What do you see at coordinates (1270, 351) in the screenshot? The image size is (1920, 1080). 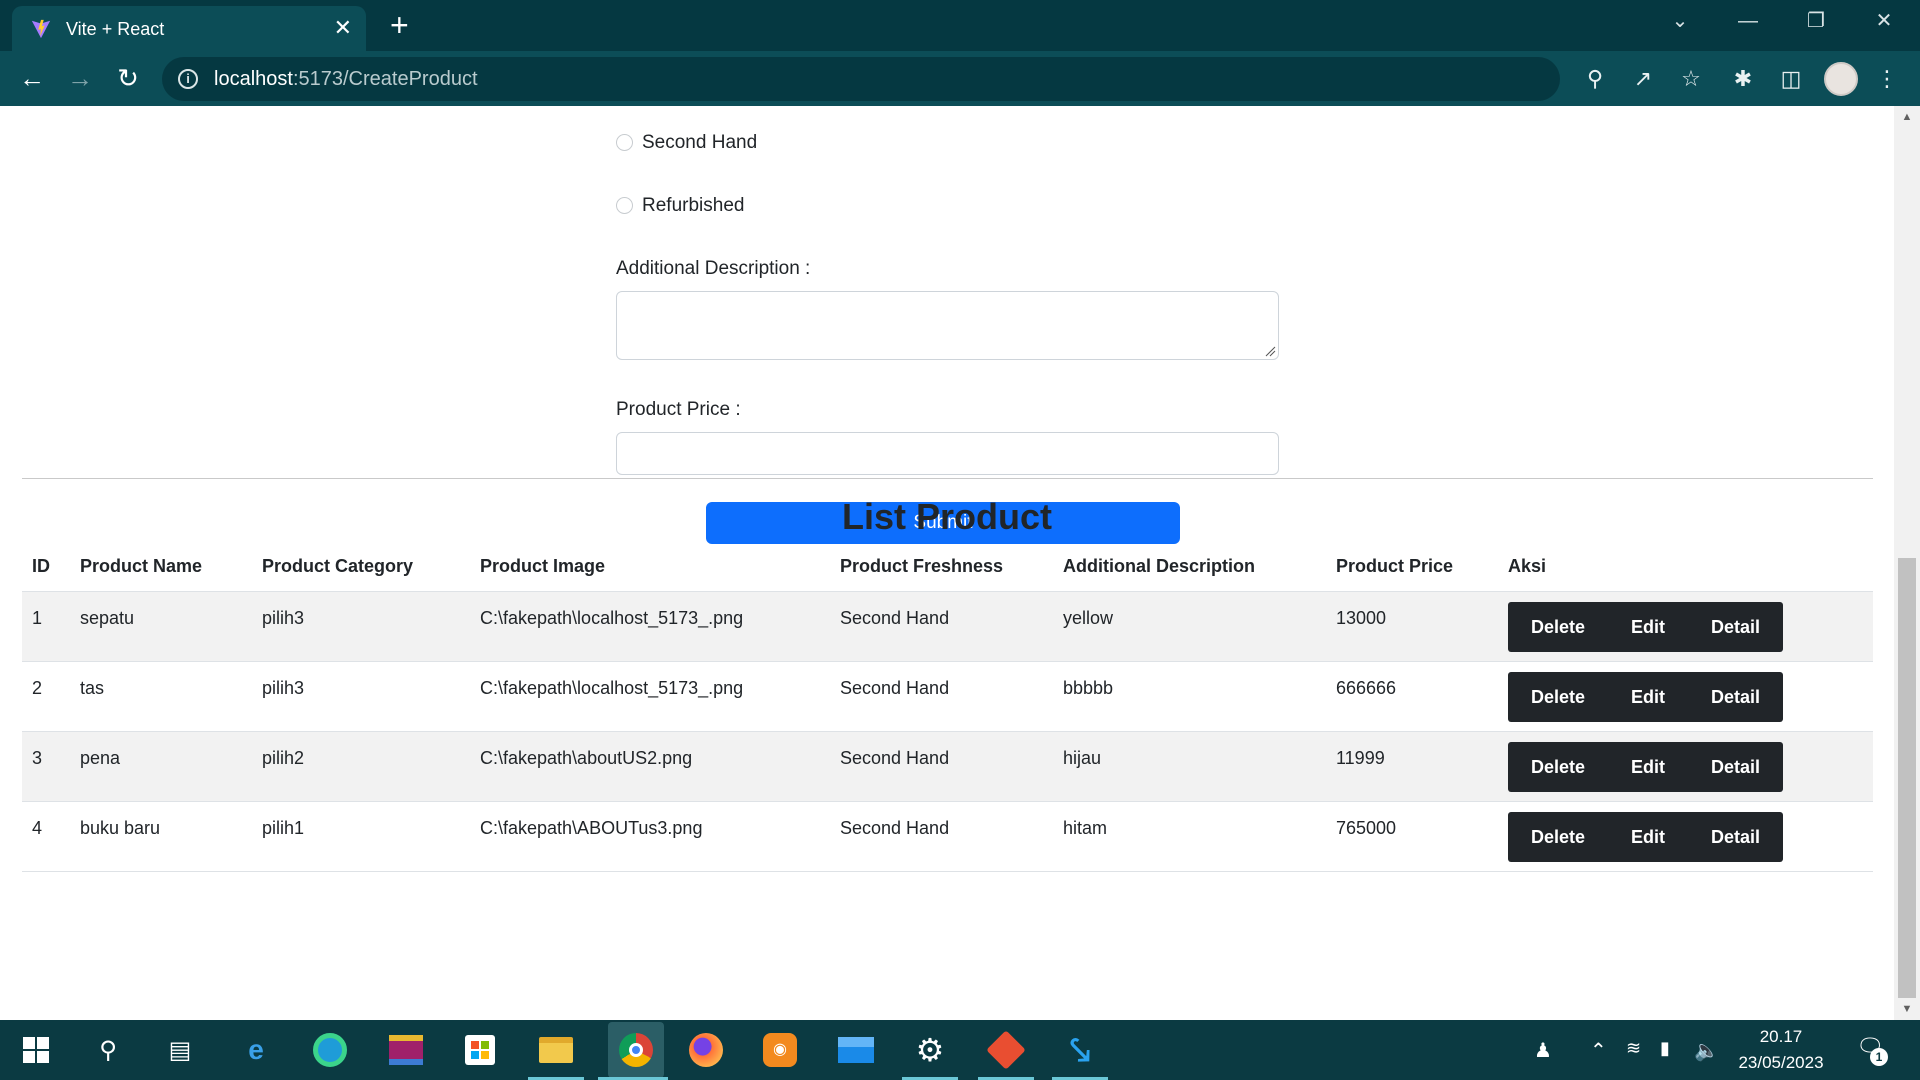 I see `resize-grip-icon` at bounding box center [1270, 351].